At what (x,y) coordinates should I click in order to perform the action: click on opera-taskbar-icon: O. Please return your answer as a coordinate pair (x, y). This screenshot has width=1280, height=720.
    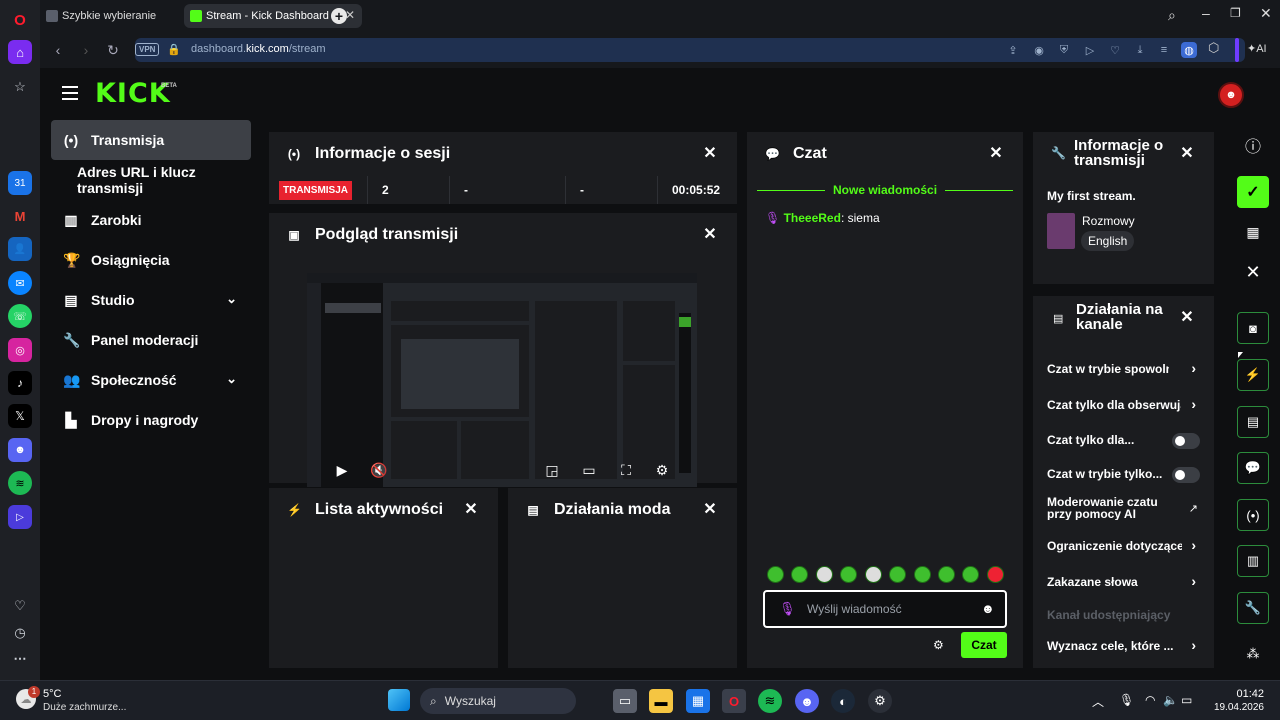
    Looking at the image, I should click on (734, 701).